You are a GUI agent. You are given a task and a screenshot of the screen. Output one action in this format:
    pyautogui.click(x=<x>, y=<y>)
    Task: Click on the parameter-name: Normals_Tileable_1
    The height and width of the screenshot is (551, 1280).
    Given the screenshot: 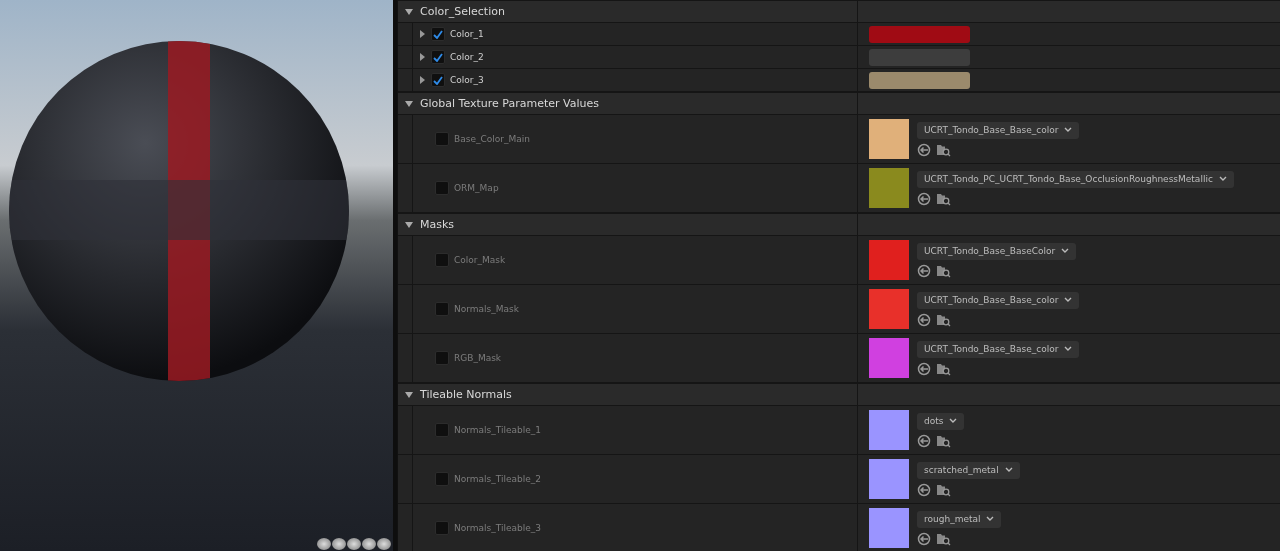 What is the action you would take?
    pyautogui.click(x=497, y=430)
    